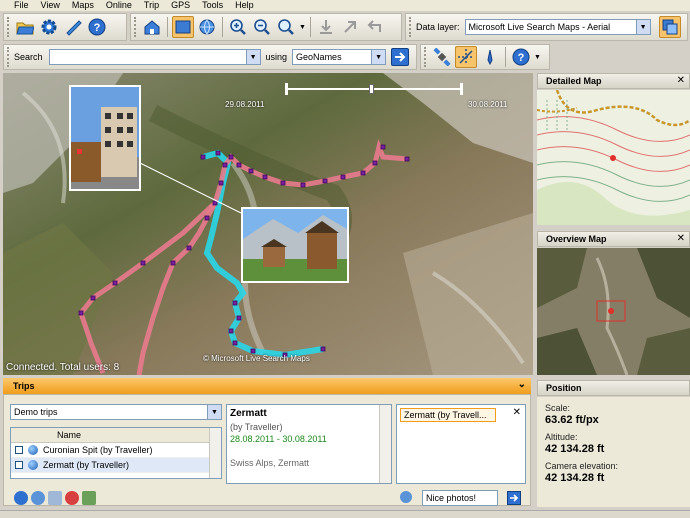 The height and width of the screenshot is (518, 690). What do you see at coordinates (267, 386) in the screenshot?
I see `trips-panel-header: Trips ⌄` at bounding box center [267, 386].